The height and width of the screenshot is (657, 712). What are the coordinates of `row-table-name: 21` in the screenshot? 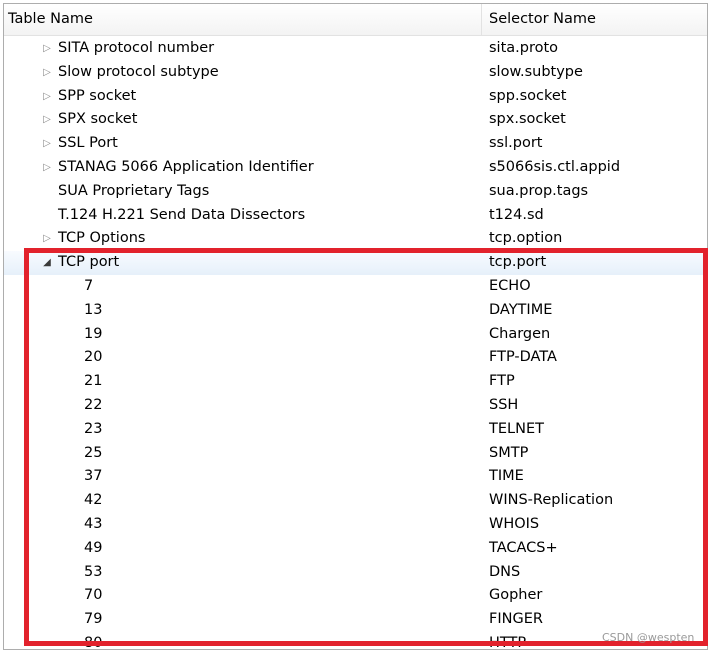 It's located at (93, 381).